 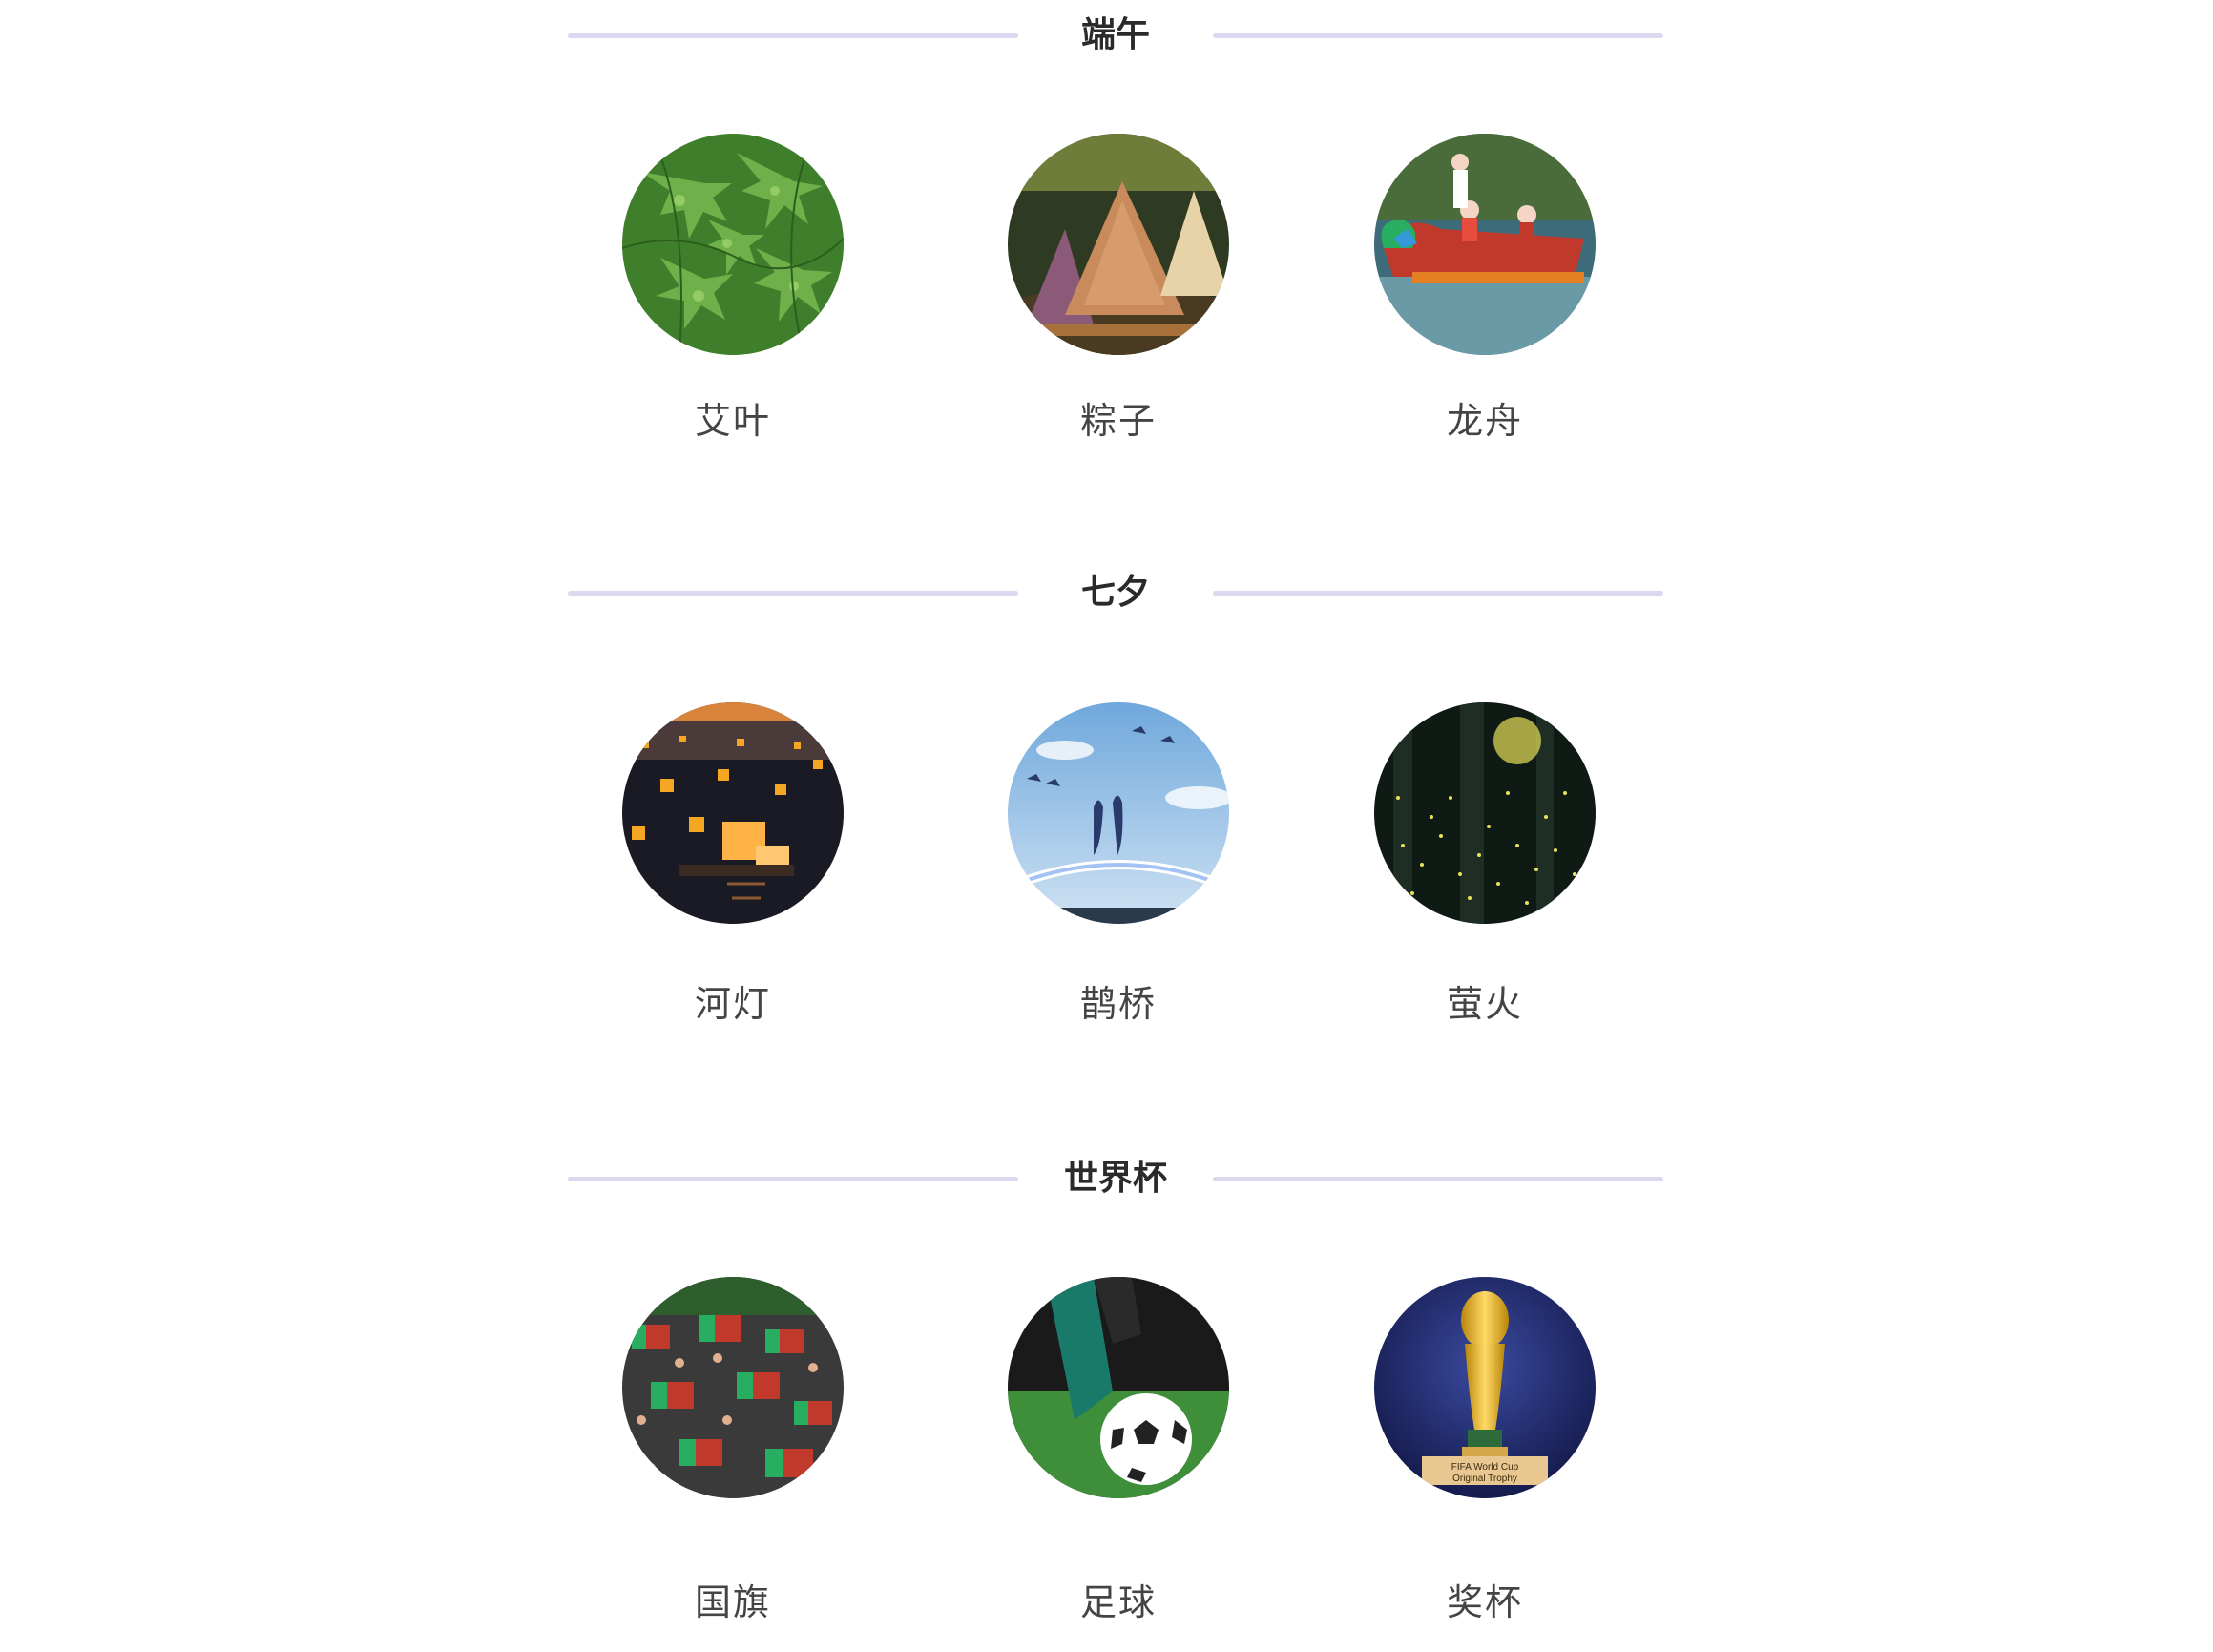 I want to click on item-card: 萤火, so click(x=1485, y=863).